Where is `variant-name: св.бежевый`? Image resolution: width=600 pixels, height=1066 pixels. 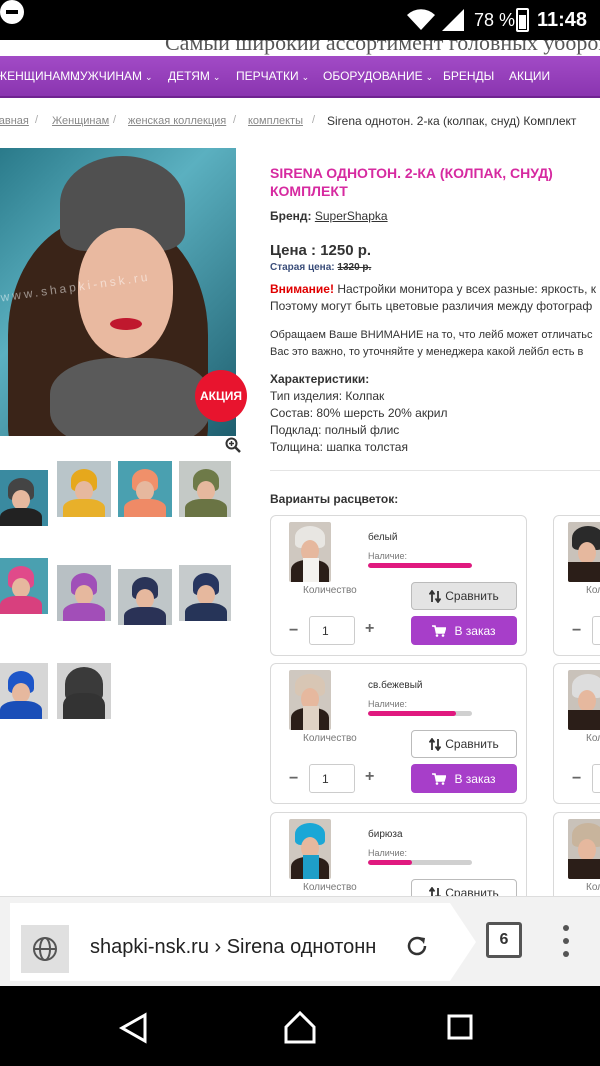
variant-name: св.бежевый is located at coordinates (395, 685).